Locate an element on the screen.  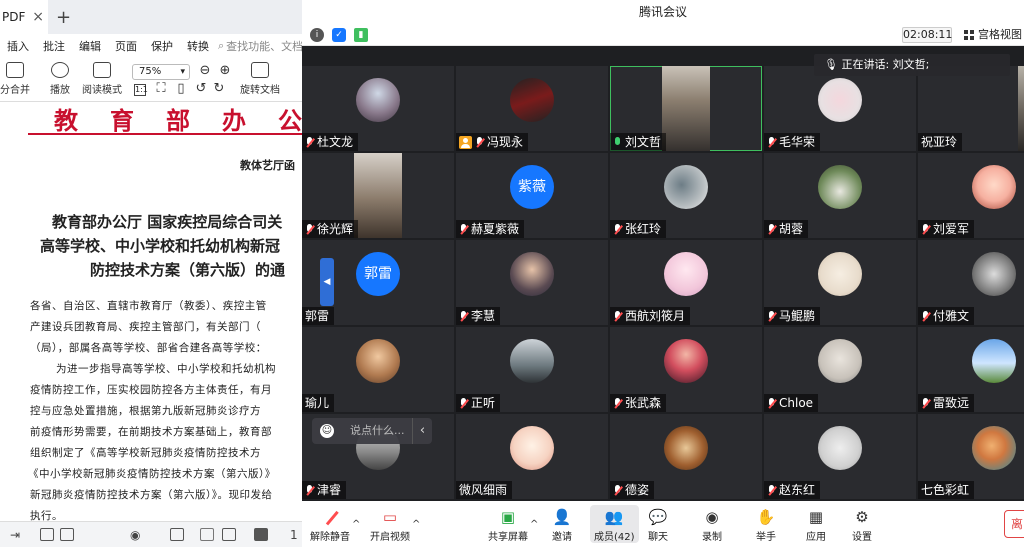
function-search: ⌕ 查找功能、文档 is located at coordinates (260, 46).